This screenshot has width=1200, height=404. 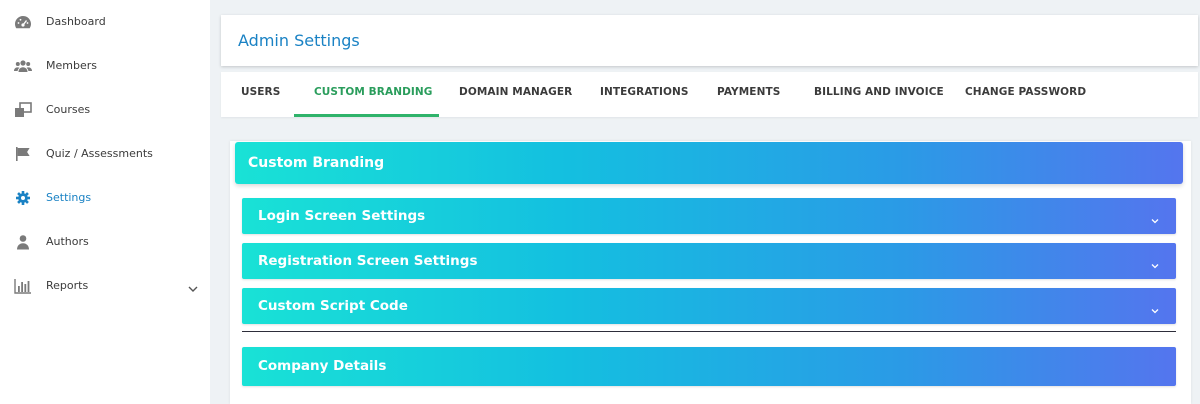 I want to click on tab-label: DOMAIN MANAGER, so click(x=516, y=92).